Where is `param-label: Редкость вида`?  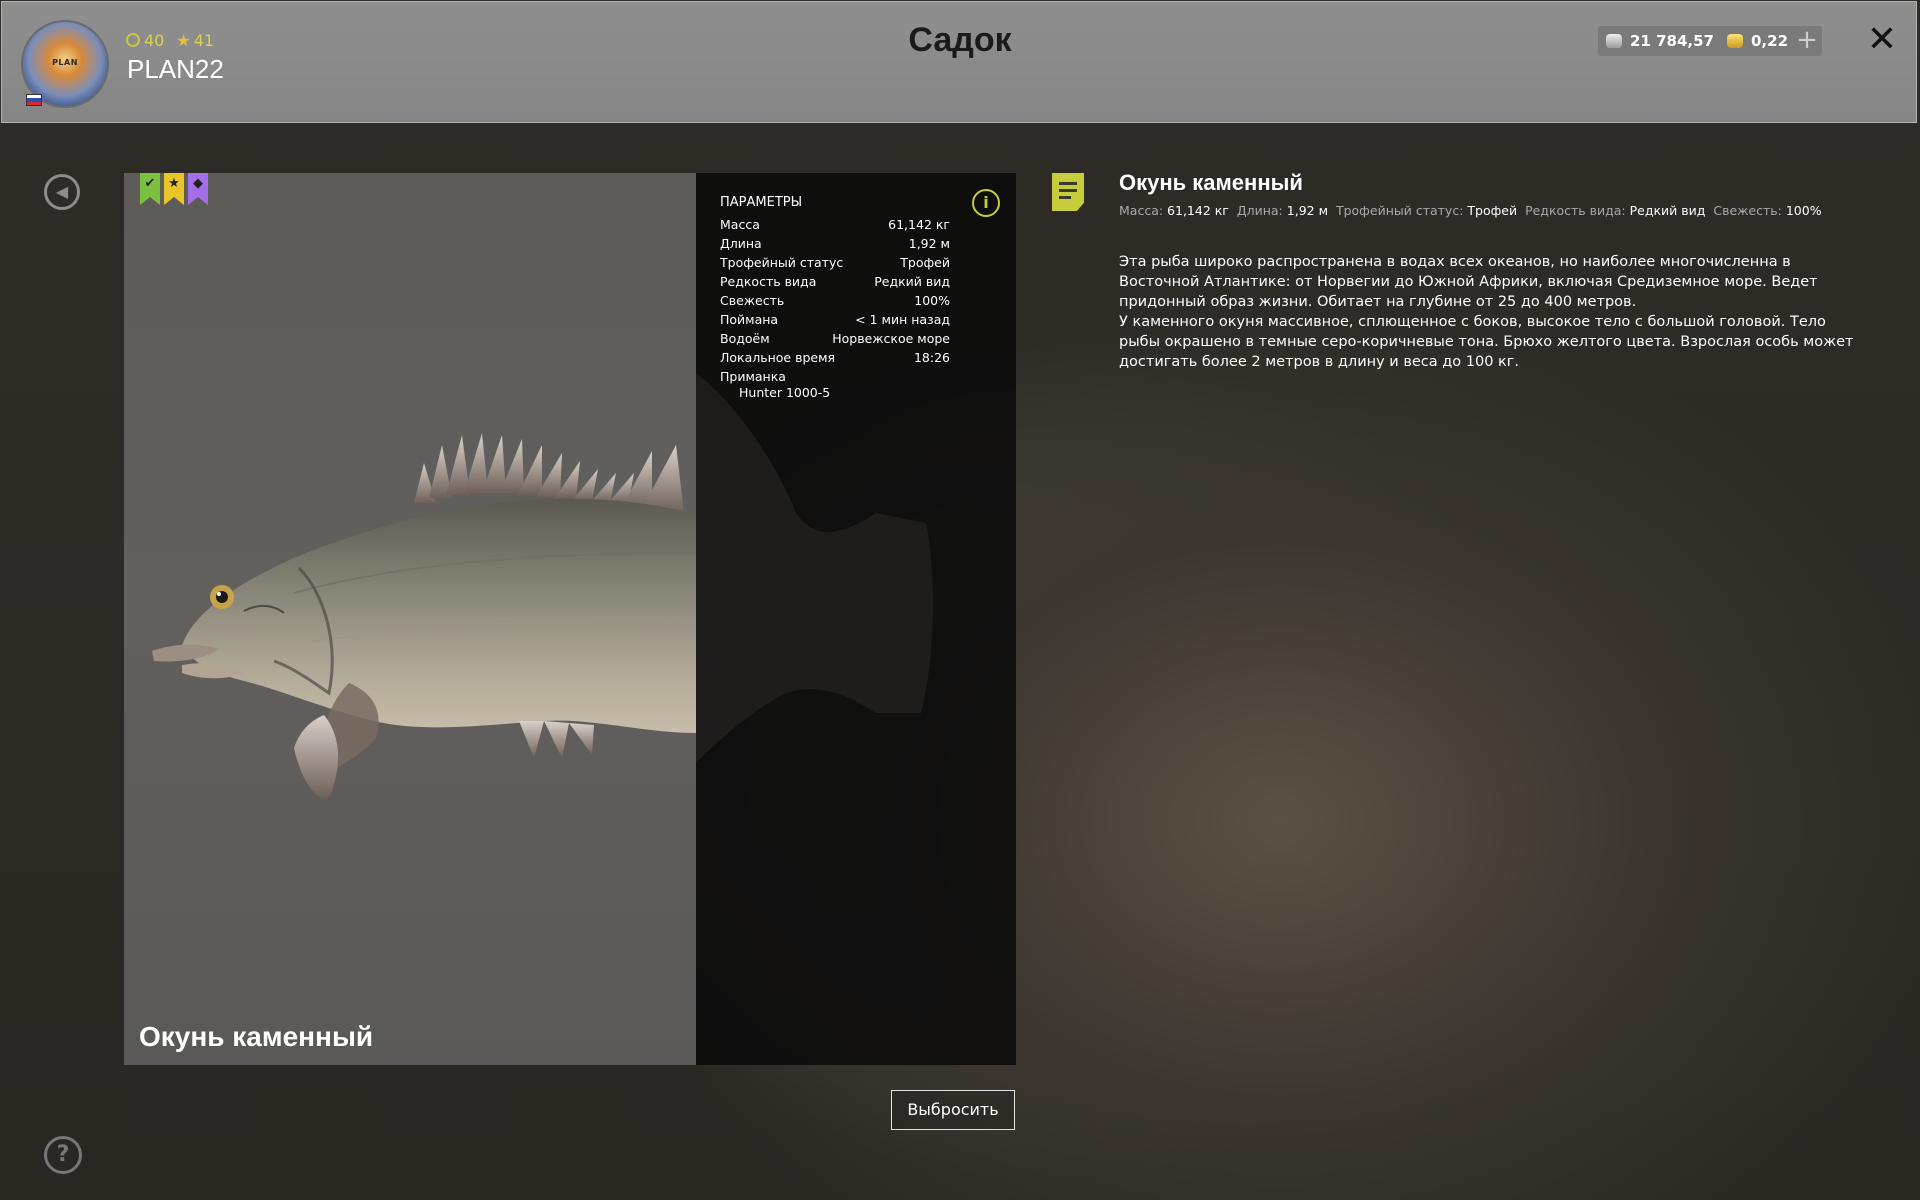 param-label: Редкость вида is located at coordinates (768, 281).